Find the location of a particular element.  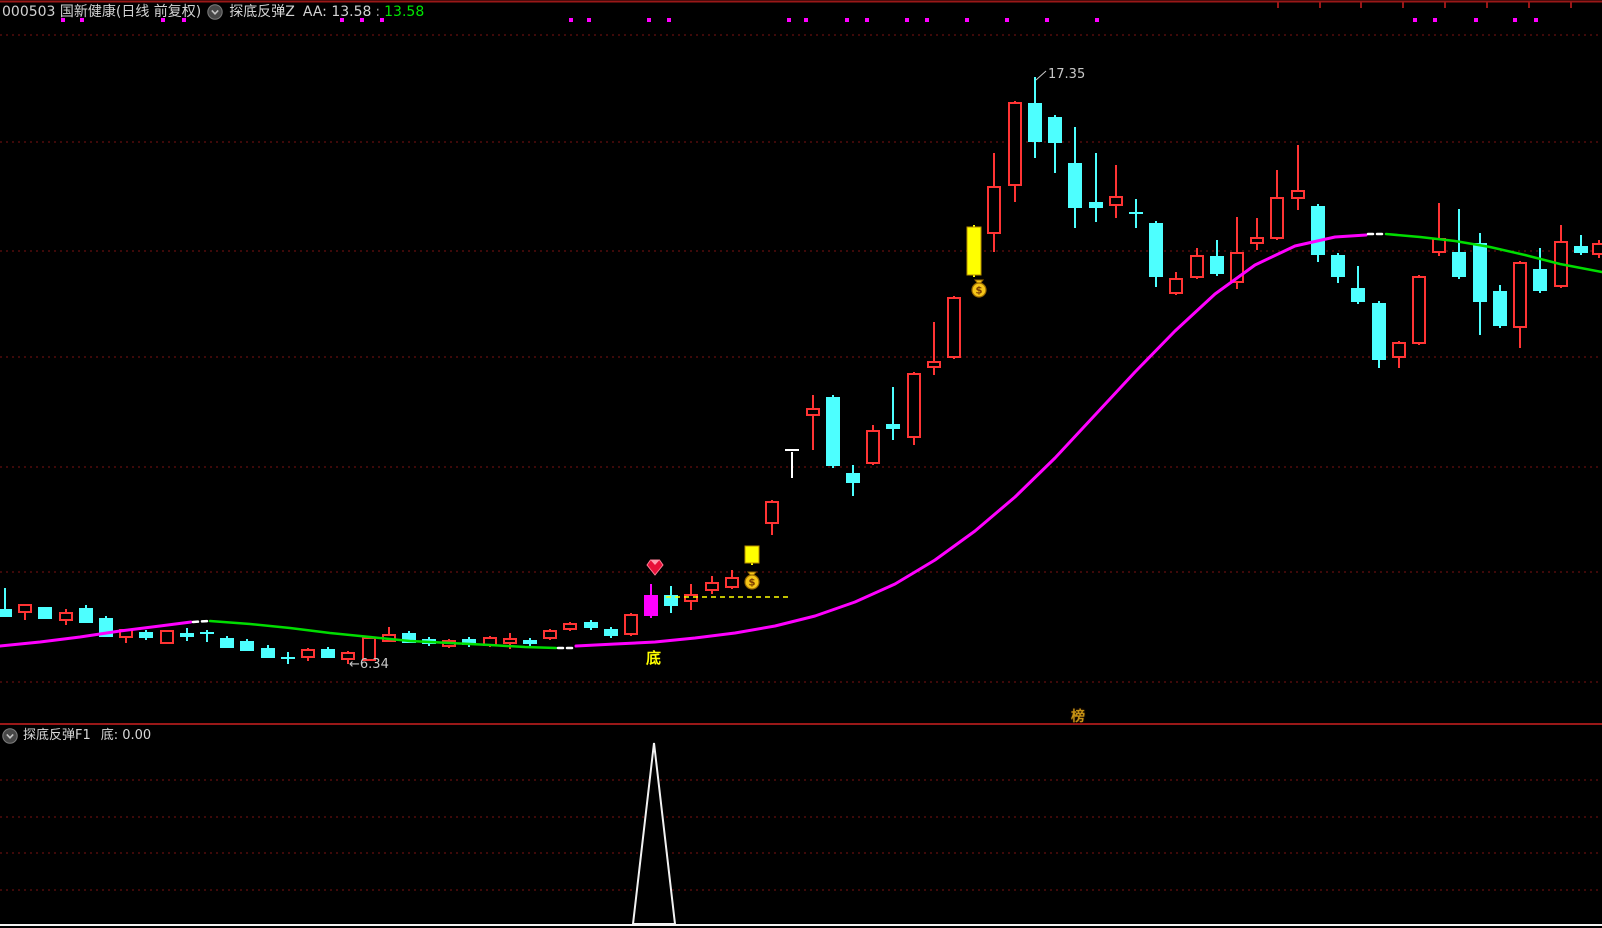

peak-price-label: 17.35 is located at coordinates (1067, 74).